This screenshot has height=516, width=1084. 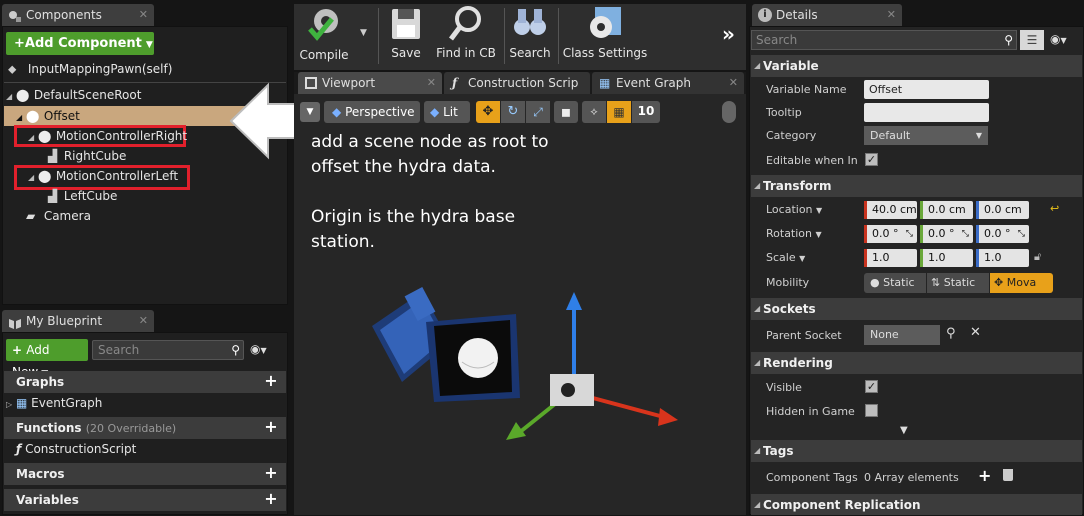 I want to click on tree-item-motioncontrollerleft: ◢ ⬤ MotionControllerLeft, so click(x=103, y=177).